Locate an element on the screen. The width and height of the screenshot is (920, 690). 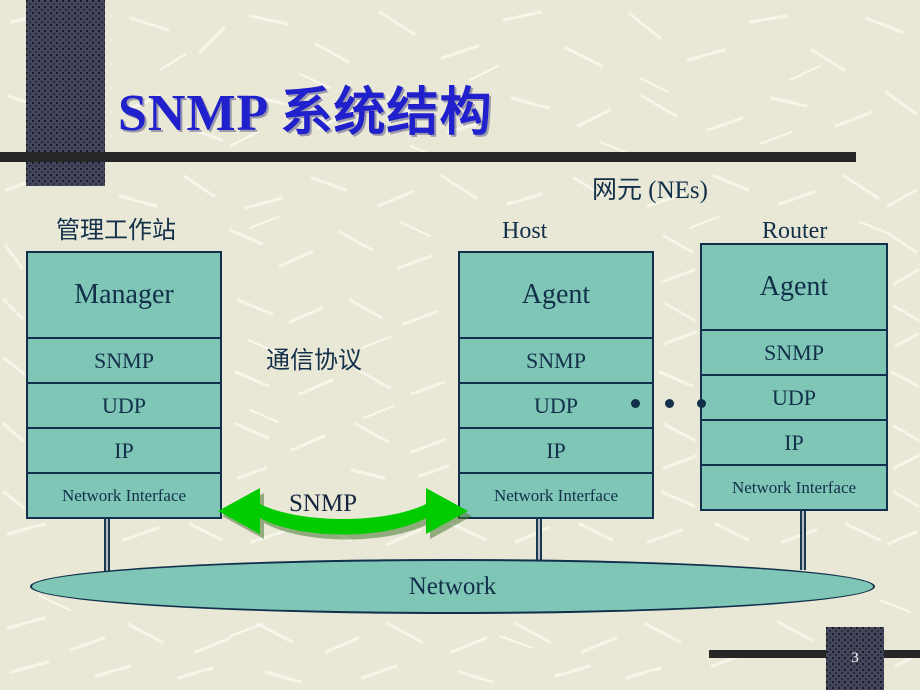
stack-layer-router-0: Agent is located at coordinates (794, 286).